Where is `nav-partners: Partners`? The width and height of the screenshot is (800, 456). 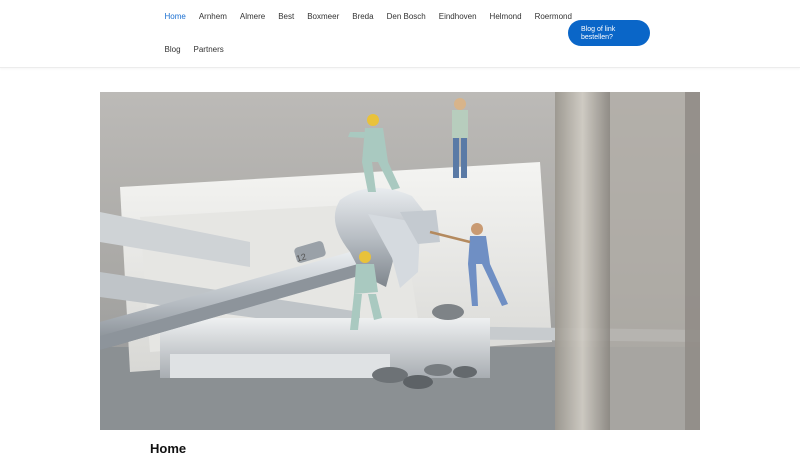
nav-partners: Partners is located at coordinates (208, 49).